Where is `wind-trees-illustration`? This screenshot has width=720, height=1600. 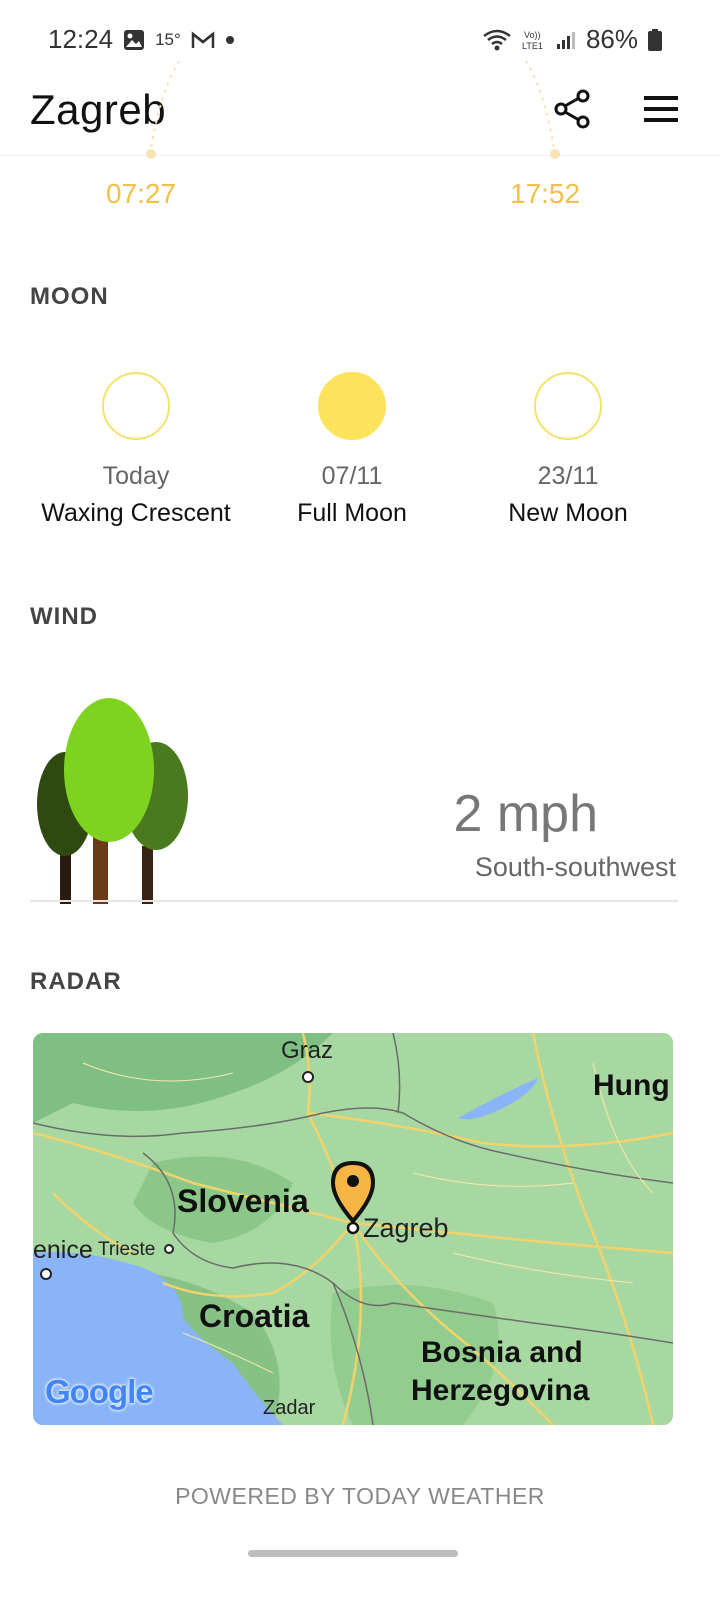 wind-trees-illustration is located at coordinates (114, 801).